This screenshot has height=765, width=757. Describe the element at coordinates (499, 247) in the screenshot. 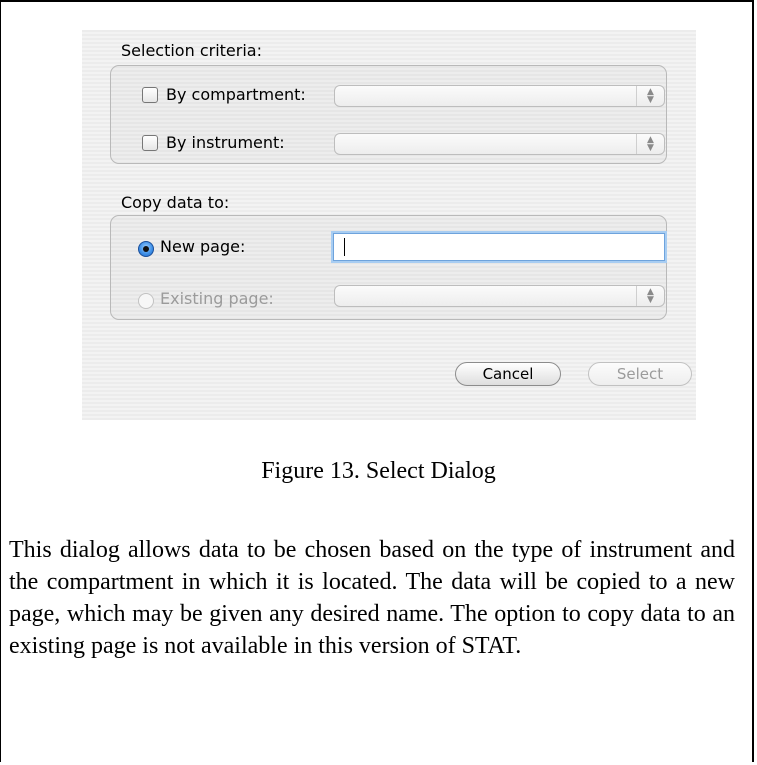

I see `new-page-name-input` at that location.